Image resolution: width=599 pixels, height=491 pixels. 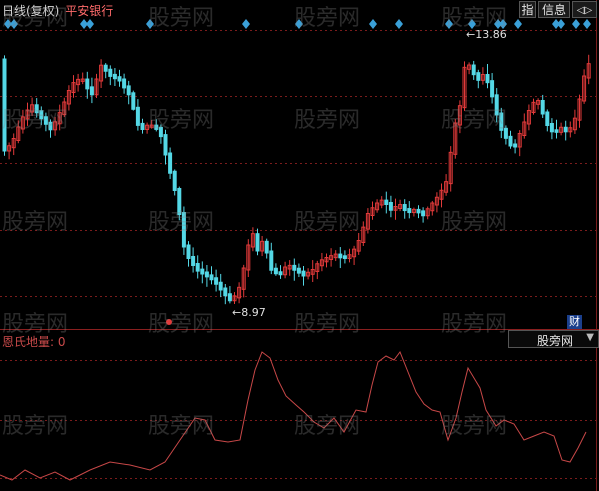 I want to click on stock-name: 平安银行, so click(x=89, y=11).